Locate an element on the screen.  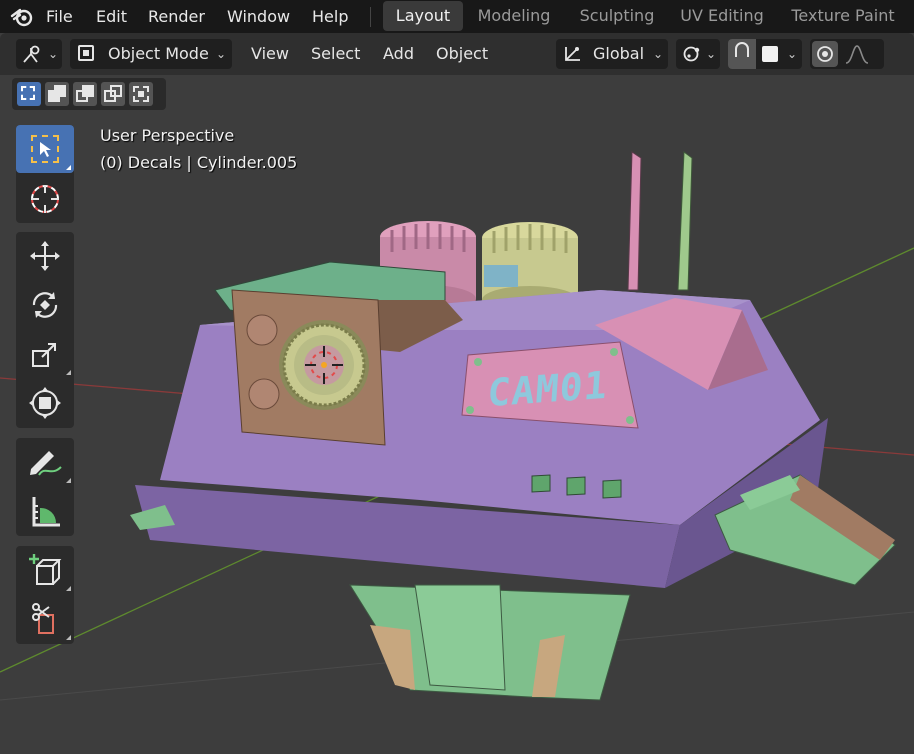
tool-annotate is located at coordinates (45, 462).